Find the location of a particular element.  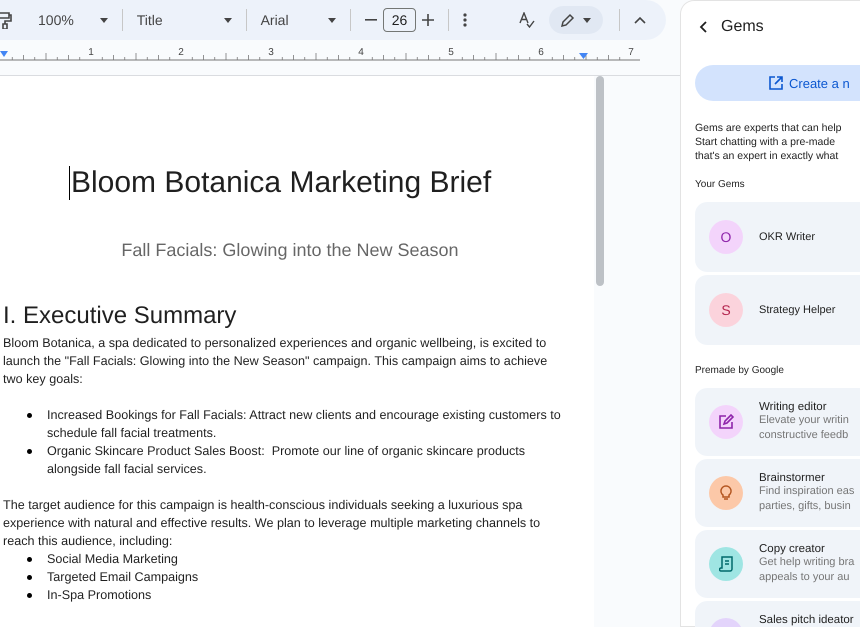

editing-mode-button is located at coordinates (576, 20).